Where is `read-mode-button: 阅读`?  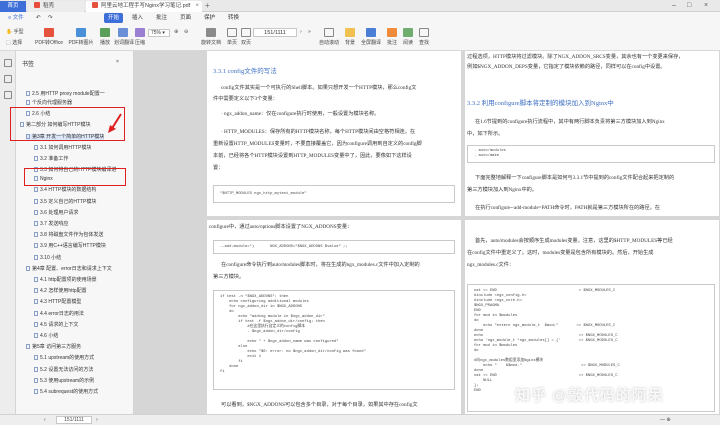
read-mode-button: 阅读 is located at coordinates (408, 37).